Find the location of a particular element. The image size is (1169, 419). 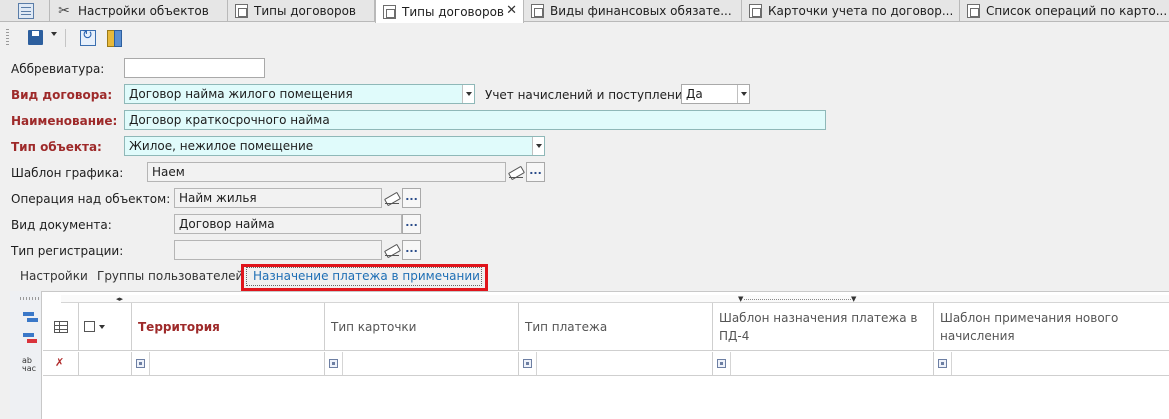

select-all-header is located at coordinates (105, 327).